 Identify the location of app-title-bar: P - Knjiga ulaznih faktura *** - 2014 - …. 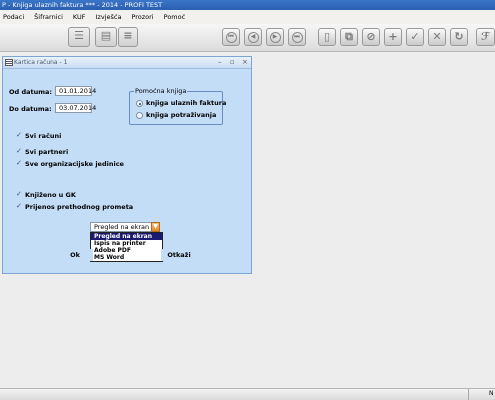
(247, 5).